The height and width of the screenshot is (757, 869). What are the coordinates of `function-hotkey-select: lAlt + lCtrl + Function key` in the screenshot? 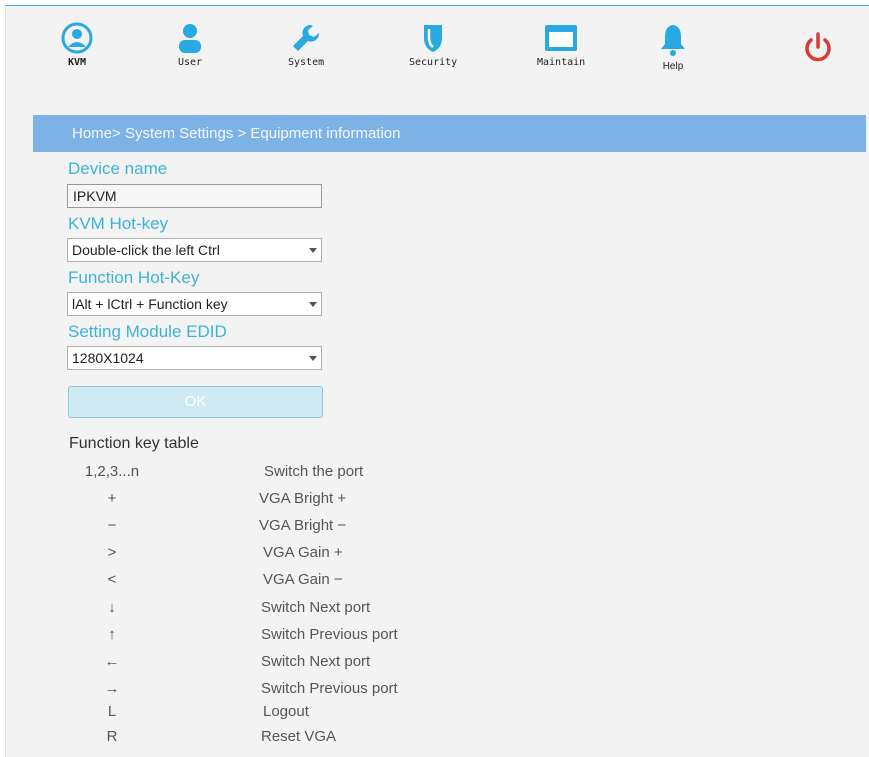 It's located at (194, 304).